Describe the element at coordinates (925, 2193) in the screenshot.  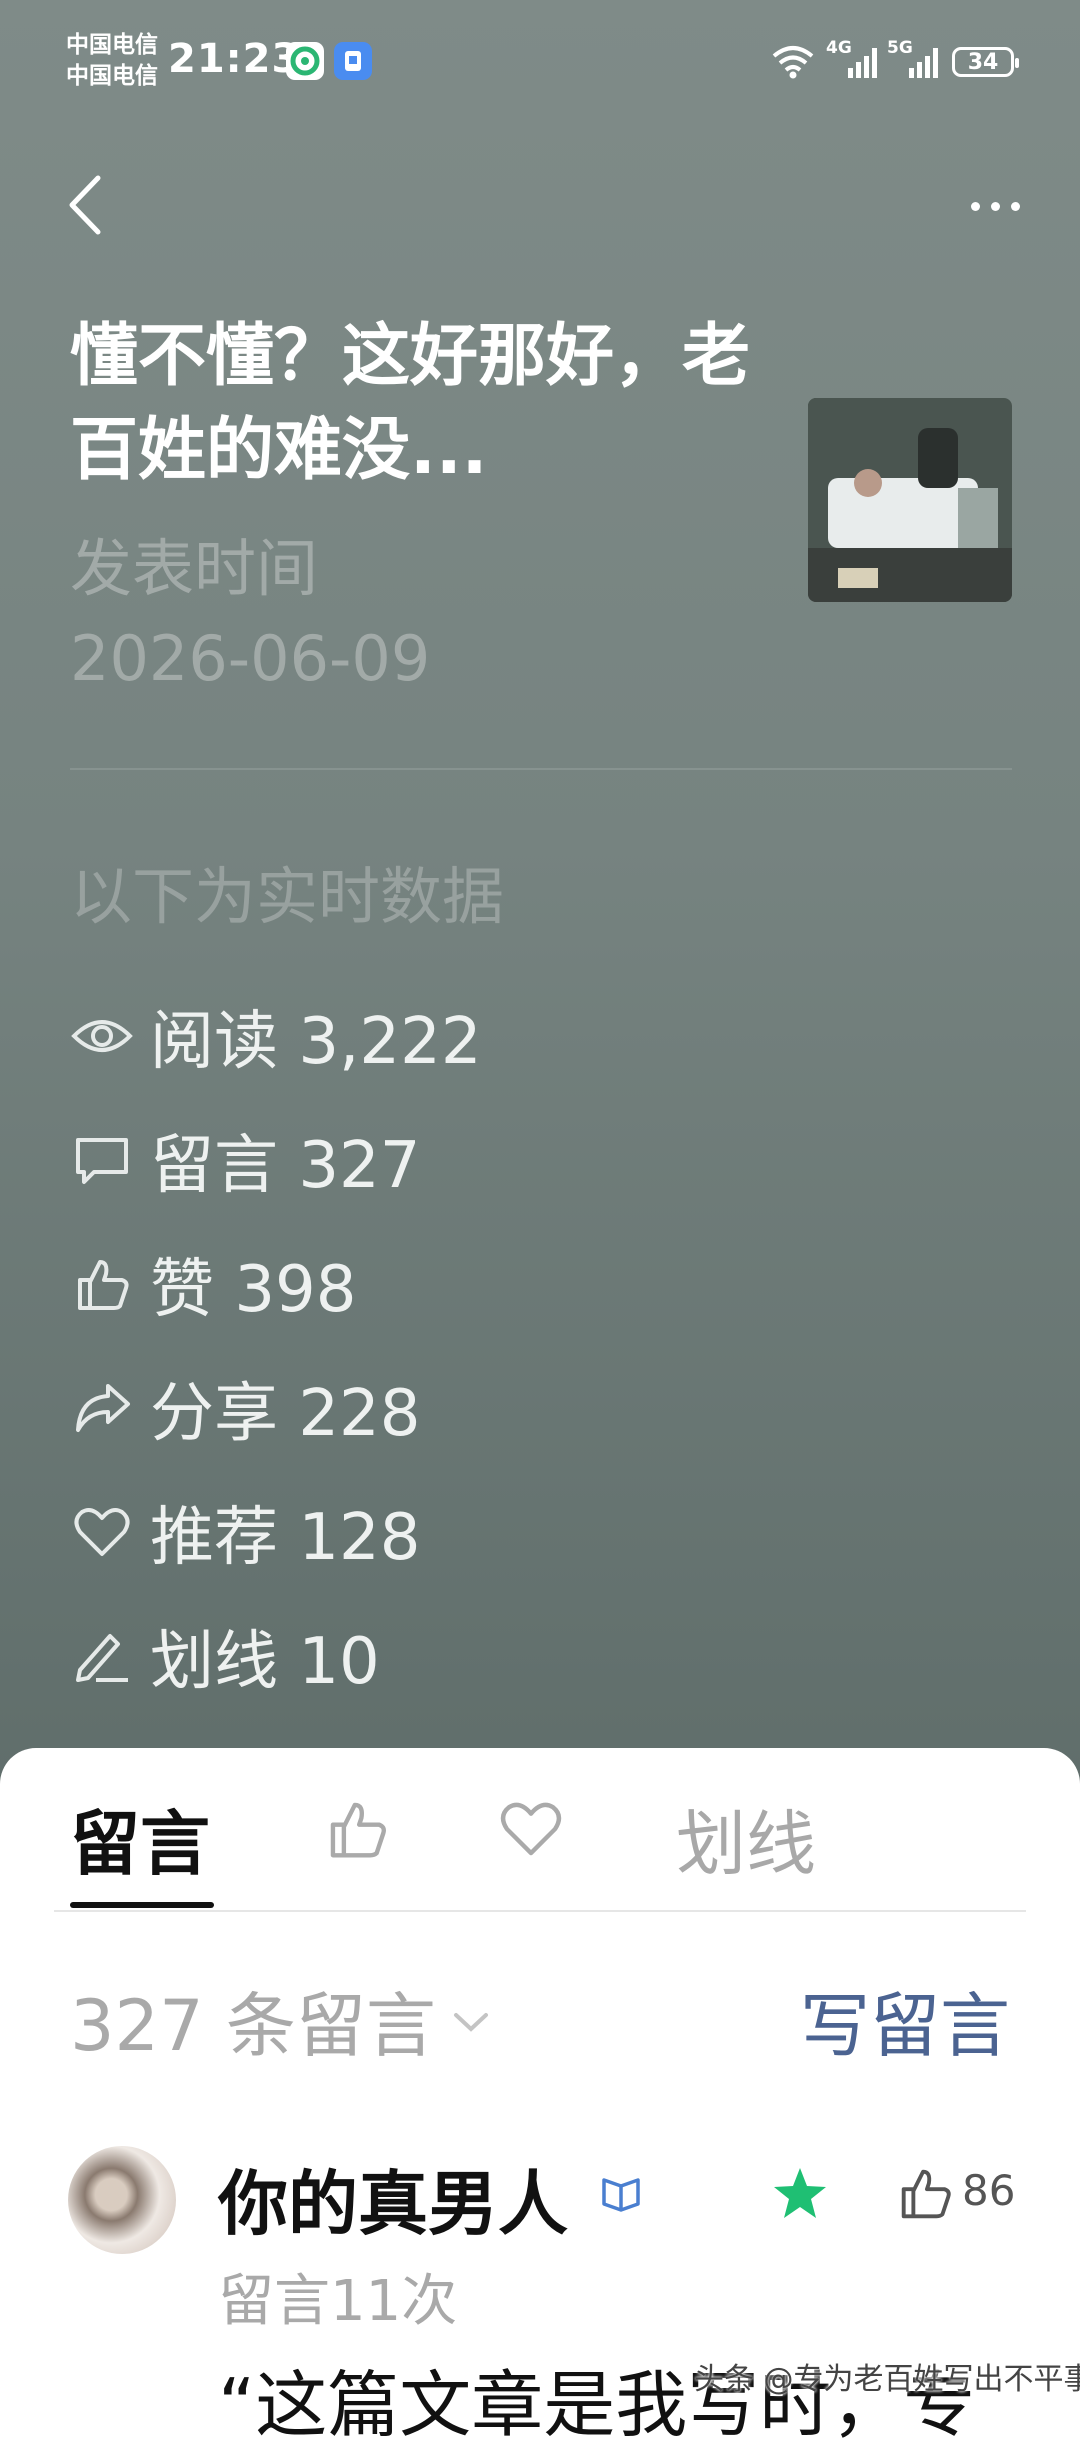
I see `comment-like-icon` at that location.